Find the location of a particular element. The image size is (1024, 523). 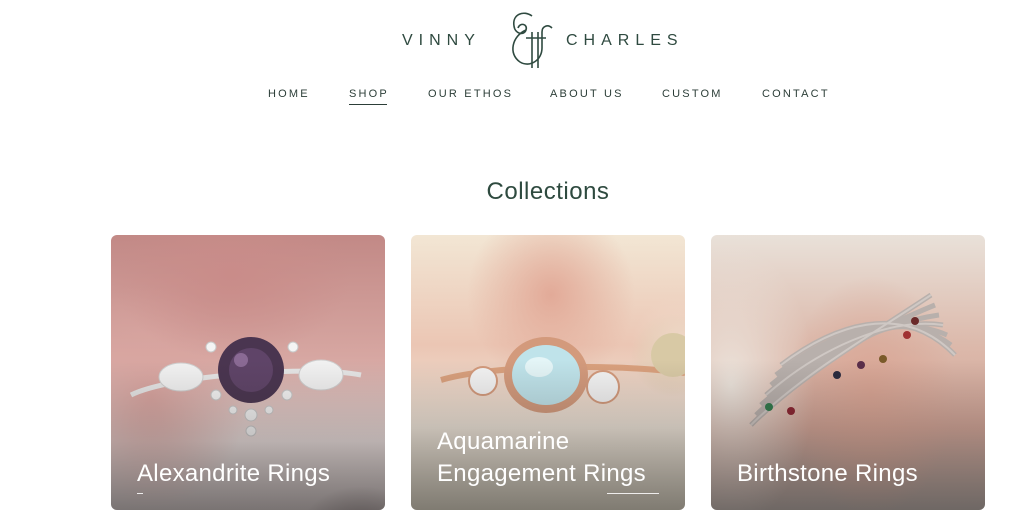

nav-item-our-ethos: OUR ETHOS is located at coordinates (470, 94).